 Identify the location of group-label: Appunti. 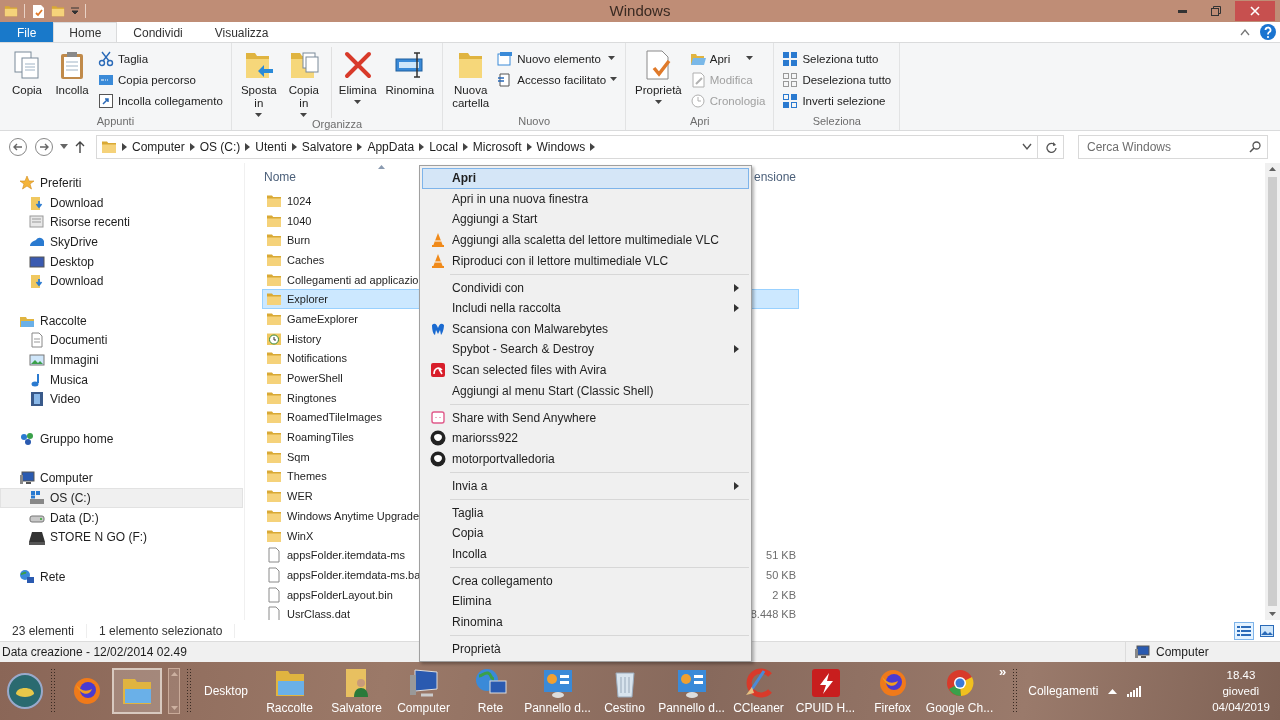
(115, 122).